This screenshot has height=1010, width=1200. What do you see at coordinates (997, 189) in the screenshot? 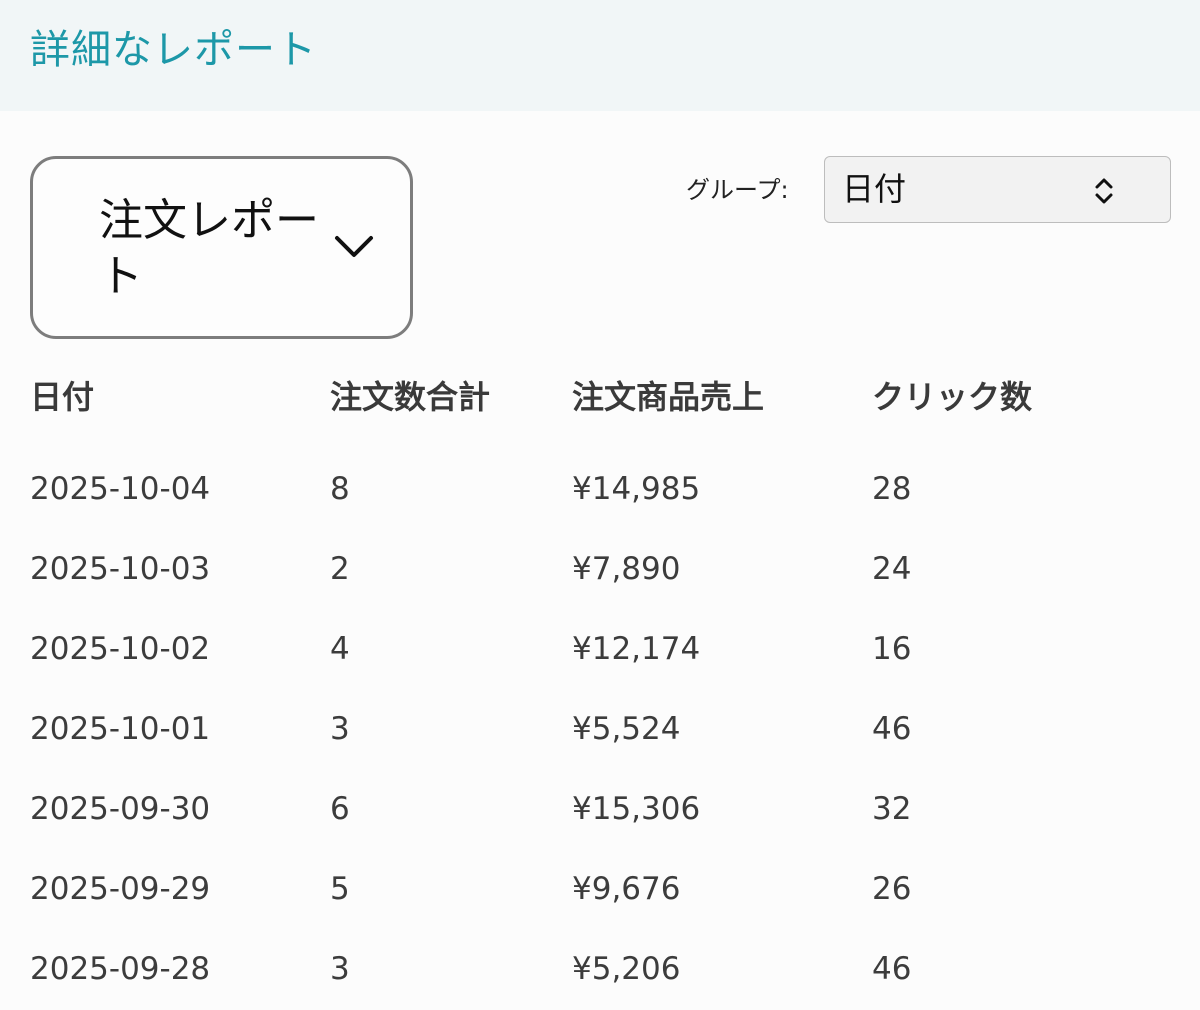
I see `group-by-select: 日付` at bounding box center [997, 189].